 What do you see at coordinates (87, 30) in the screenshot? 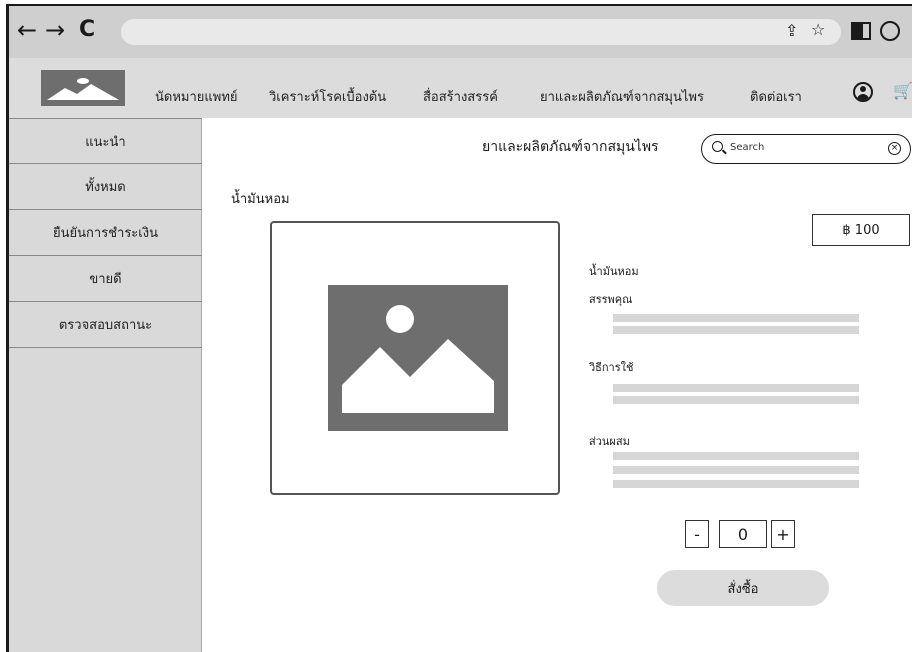
I see `reload-icon: C` at bounding box center [87, 30].